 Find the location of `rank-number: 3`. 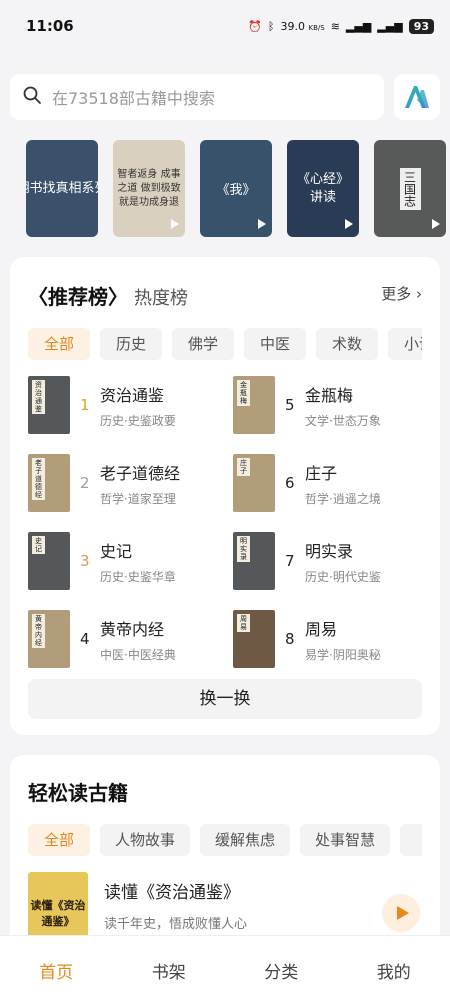

rank-number: 3 is located at coordinates (85, 561).